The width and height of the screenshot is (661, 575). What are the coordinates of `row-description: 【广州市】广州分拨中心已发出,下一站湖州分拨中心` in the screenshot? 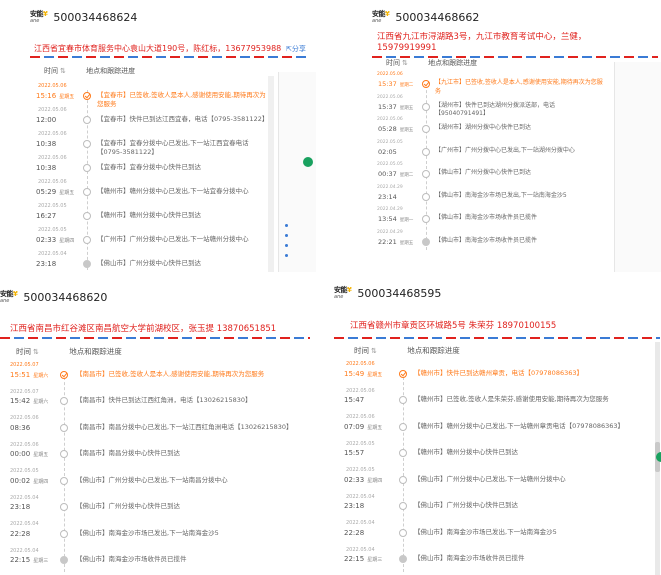 It's located at (505, 150).